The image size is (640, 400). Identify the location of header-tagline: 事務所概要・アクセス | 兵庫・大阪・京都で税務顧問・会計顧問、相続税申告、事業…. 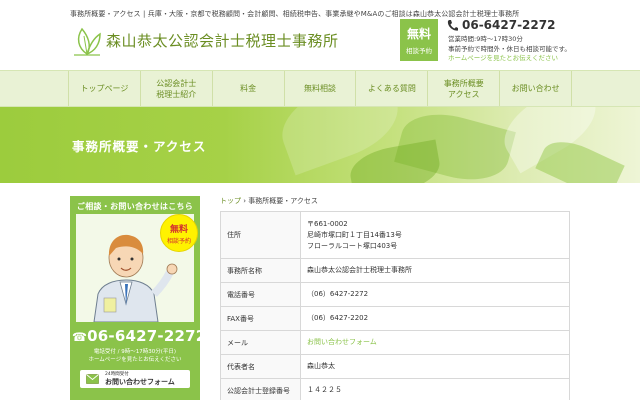
(295, 14).